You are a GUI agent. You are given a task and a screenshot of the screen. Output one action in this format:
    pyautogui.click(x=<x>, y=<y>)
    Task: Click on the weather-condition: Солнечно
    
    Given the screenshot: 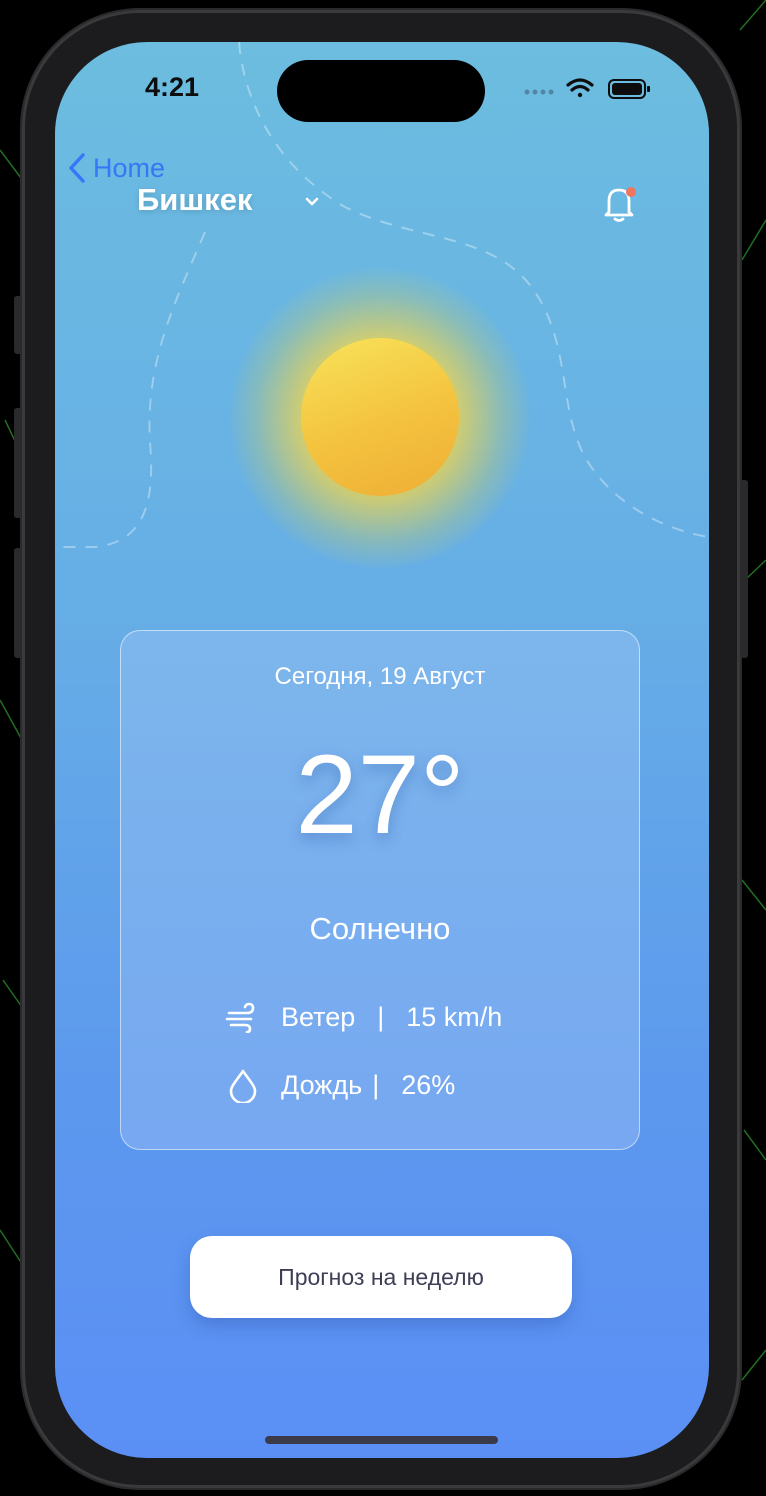 What is the action you would take?
    pyautogui.click(x=380, y=928)
    